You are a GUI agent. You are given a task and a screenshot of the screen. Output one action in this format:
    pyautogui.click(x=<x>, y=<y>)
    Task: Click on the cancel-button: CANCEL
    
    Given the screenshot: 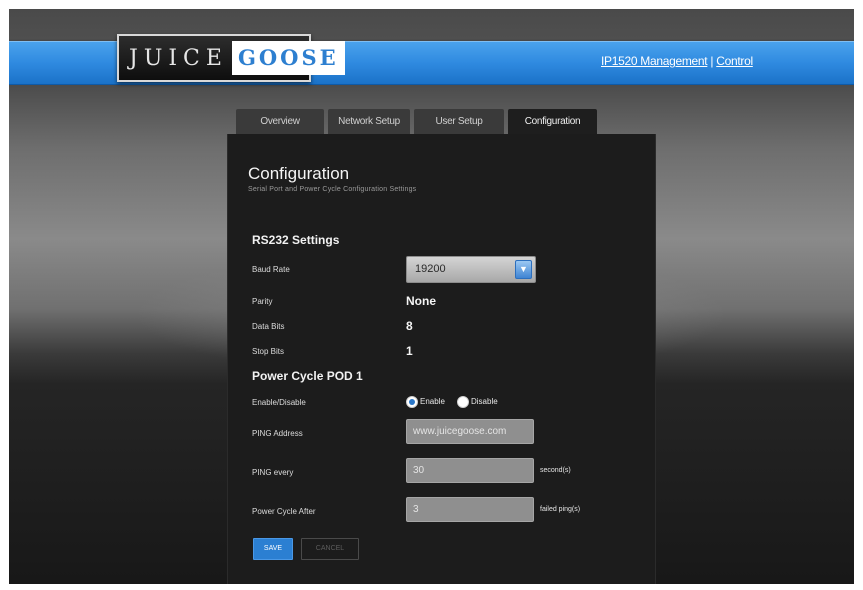 What is the action you would take?
    pyautogui.click(x=330, y=549)
    